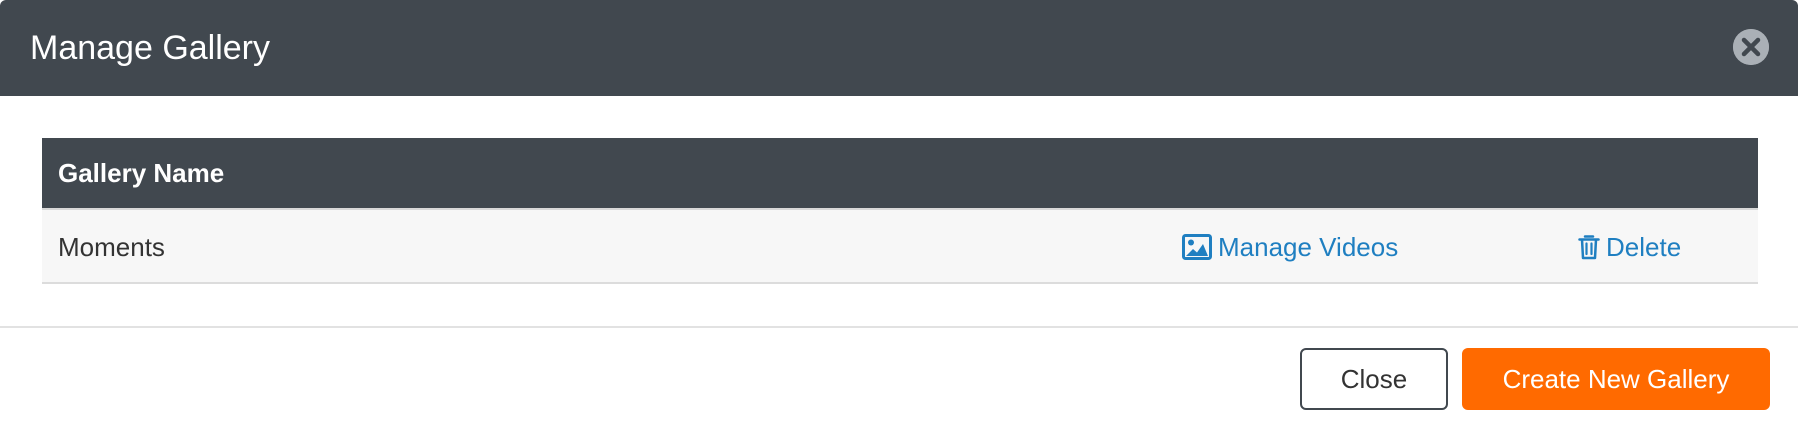 Image resolution: width=1798 pixels, height=428 pixels. What do you see at coordinates (111, 247) in the screenshot?
I see `gallery-name-cell: Moments` at bounding box center [111, 247].